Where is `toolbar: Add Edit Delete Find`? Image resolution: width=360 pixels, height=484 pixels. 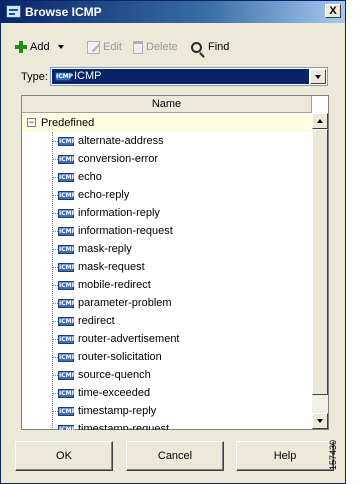 toolbar: Add Edit Delete Find is located at coordinates (175, 47).